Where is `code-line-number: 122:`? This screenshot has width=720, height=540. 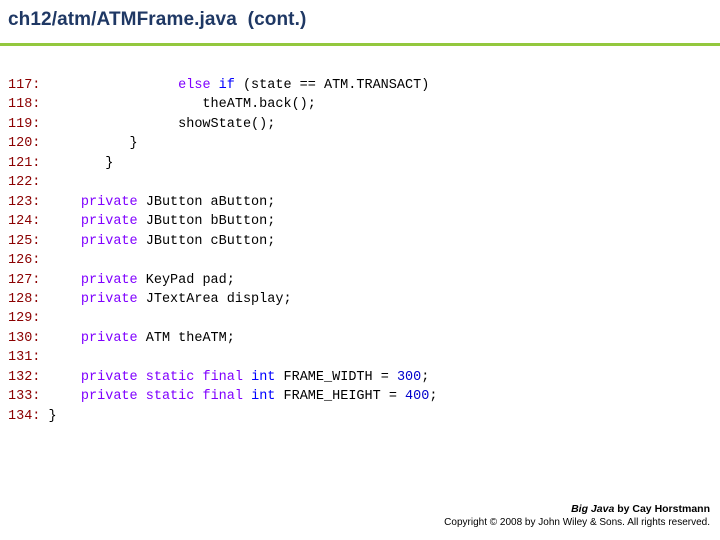 code-line-number: 122: is located at coordinates (24, 183).